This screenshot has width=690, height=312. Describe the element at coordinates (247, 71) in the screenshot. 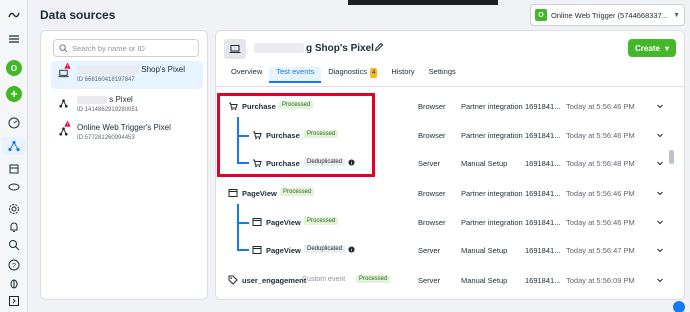

I see `tab-label: Overview` at that location.